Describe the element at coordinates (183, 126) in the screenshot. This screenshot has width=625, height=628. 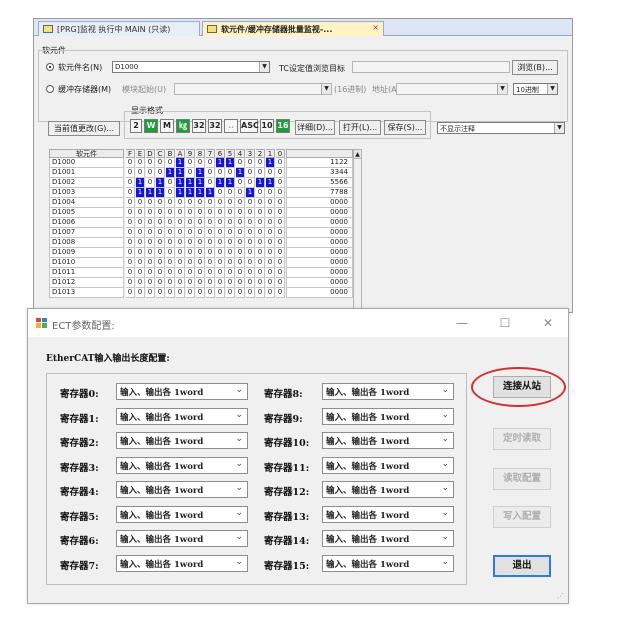
I see `format-button-4: ㎏` at that location.